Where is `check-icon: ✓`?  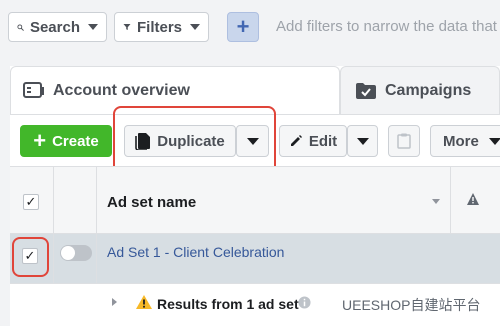 check-icon: ✓ is located at coordinates (31, 201).